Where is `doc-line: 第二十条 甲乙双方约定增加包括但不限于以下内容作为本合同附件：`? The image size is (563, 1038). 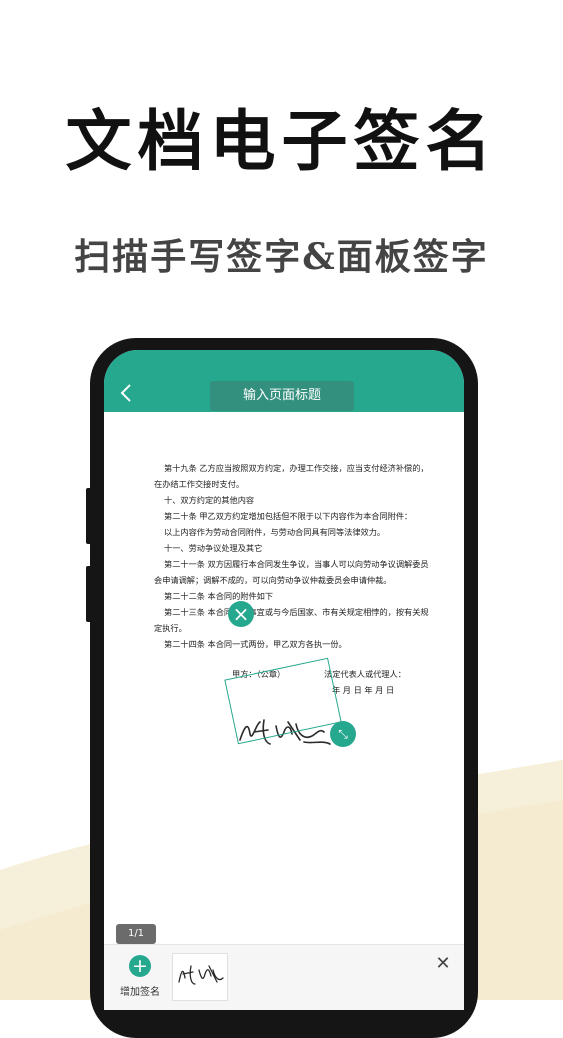 doc-line: 第二十条 甲乙双方约定增加包括但不限于以下内容作为本合同附件： is located at coordinates (288, 516).